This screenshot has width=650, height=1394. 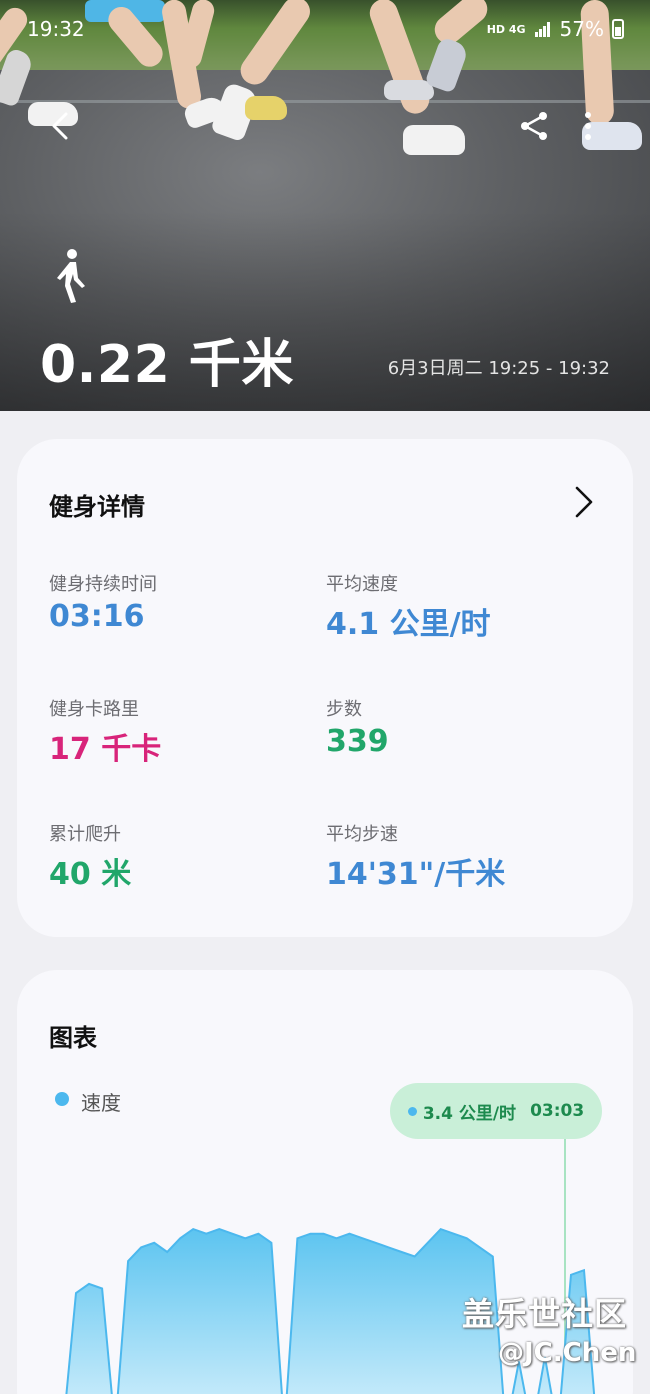 I want to click on legend-speed-label: 速度, so click(x=101, y=1103).